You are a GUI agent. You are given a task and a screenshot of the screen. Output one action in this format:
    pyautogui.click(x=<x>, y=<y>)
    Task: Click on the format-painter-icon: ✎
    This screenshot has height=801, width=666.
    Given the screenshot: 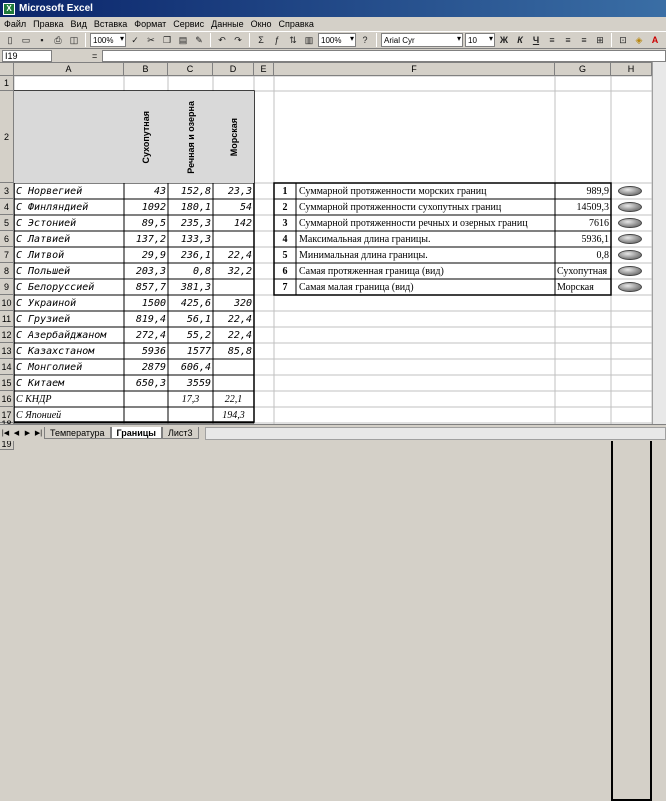 What is the action you would take?
    pyautogui.click(x=199, y=40)
    